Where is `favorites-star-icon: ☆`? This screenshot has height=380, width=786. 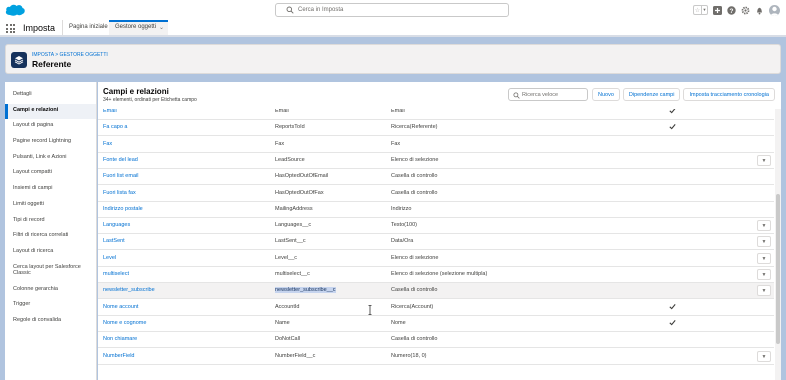
favorites-star-icon: ☆ is located at coordinates (697, 10).